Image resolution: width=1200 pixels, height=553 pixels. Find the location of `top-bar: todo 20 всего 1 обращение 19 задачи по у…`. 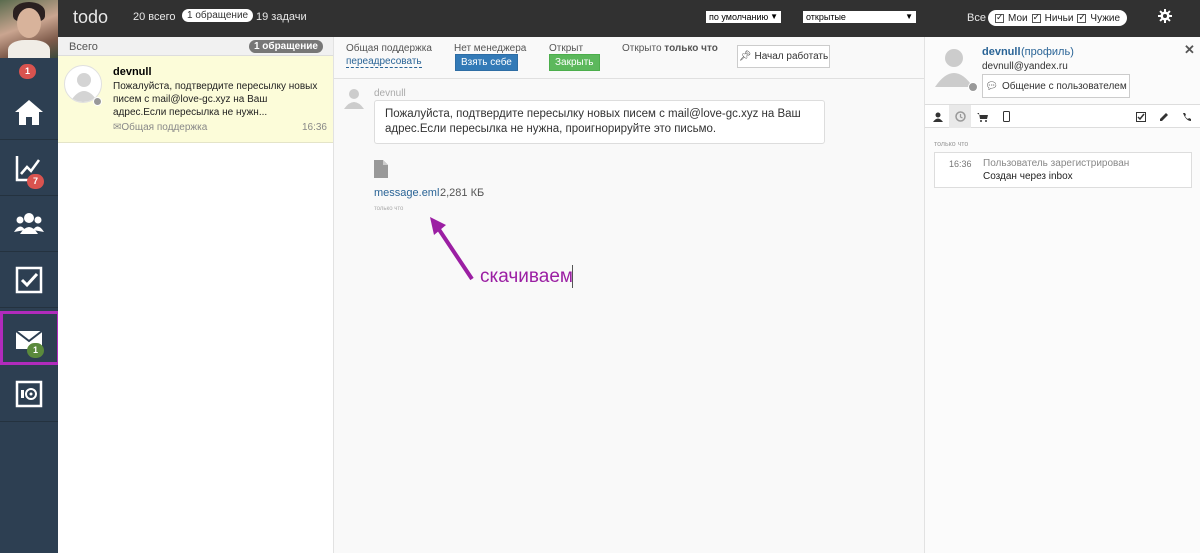

top-bar: todo 20 всего 1 обращение 19 задачи по у… is located at coordinates (629, 18).